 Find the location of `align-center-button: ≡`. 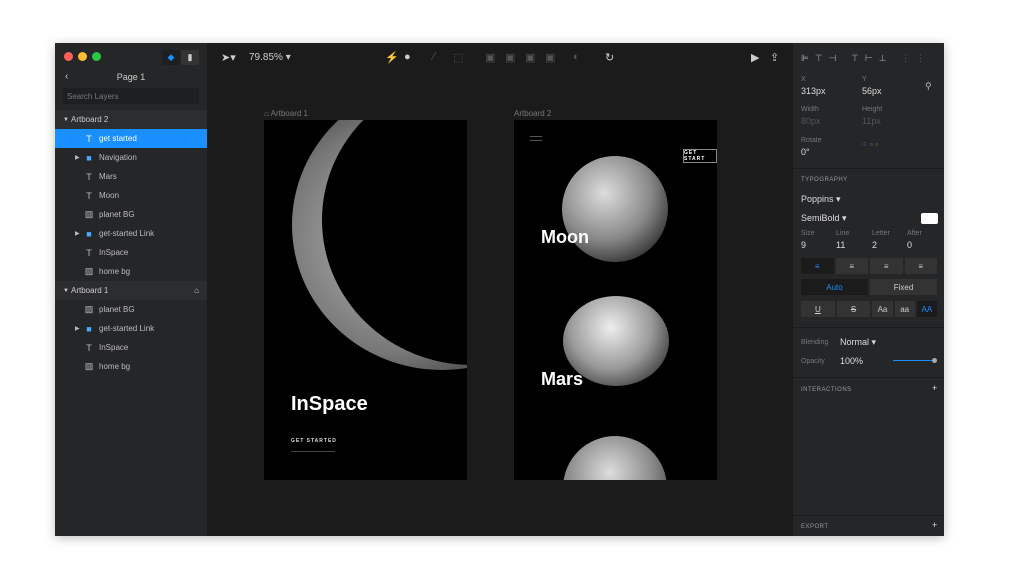

align-center-button: ≡ is located at coordinates (851, 266).